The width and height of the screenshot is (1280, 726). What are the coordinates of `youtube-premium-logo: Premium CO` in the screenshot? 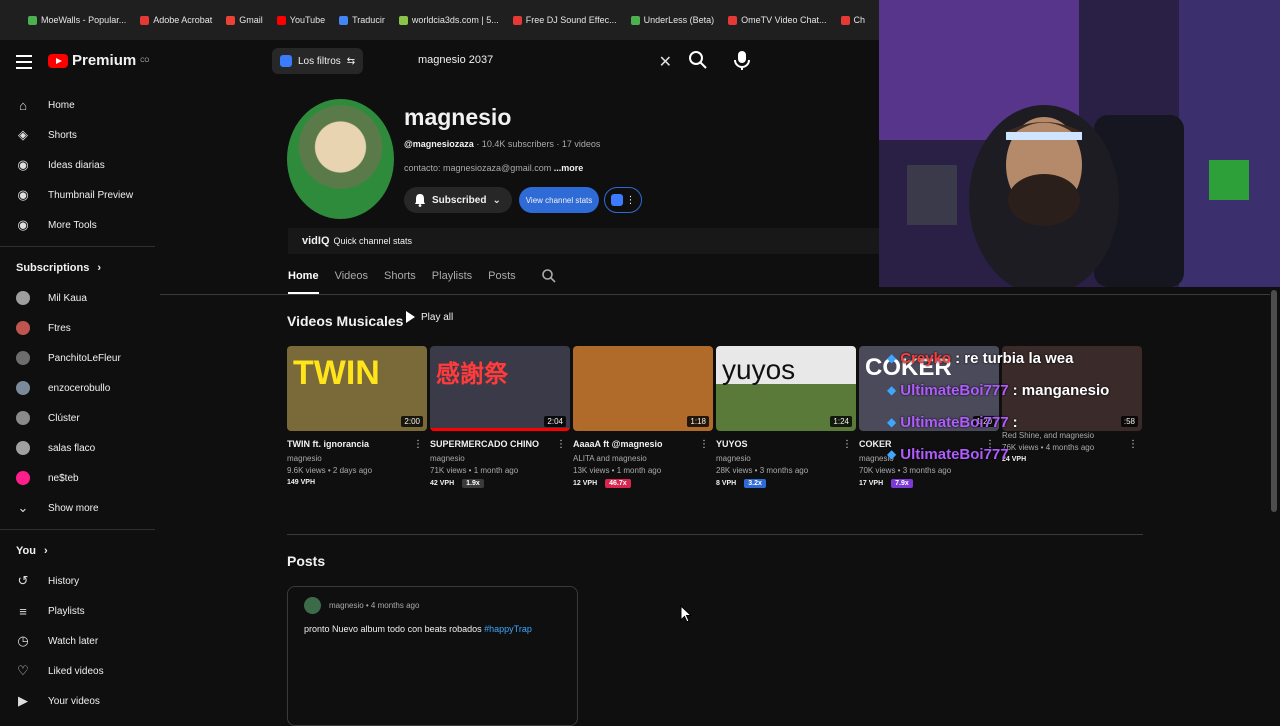 It's located at (98, 60).